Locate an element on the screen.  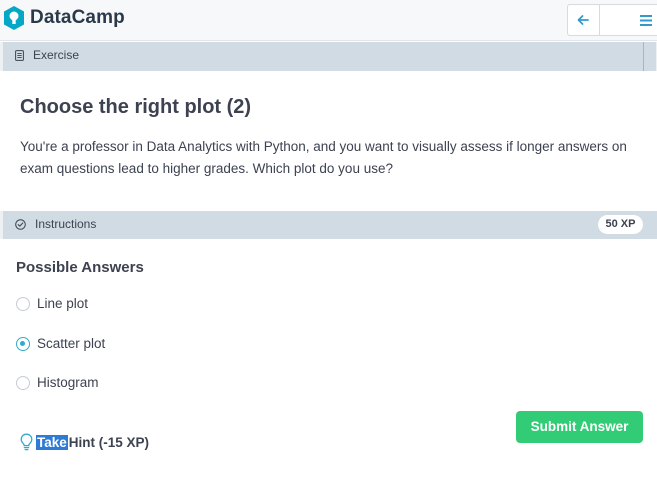
hamburger-menu-icon is located at coordinates (645, 20).